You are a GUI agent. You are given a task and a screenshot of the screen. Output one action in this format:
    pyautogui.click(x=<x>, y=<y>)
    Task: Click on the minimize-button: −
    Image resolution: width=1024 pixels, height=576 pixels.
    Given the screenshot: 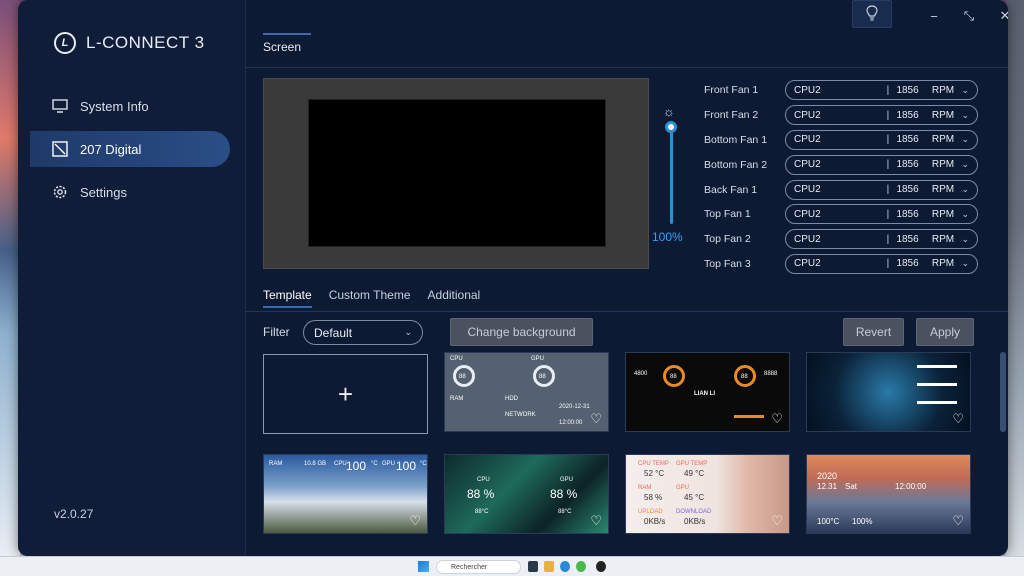 What is the action you would take?
    pyautogui.click(x=934, y=16)
    